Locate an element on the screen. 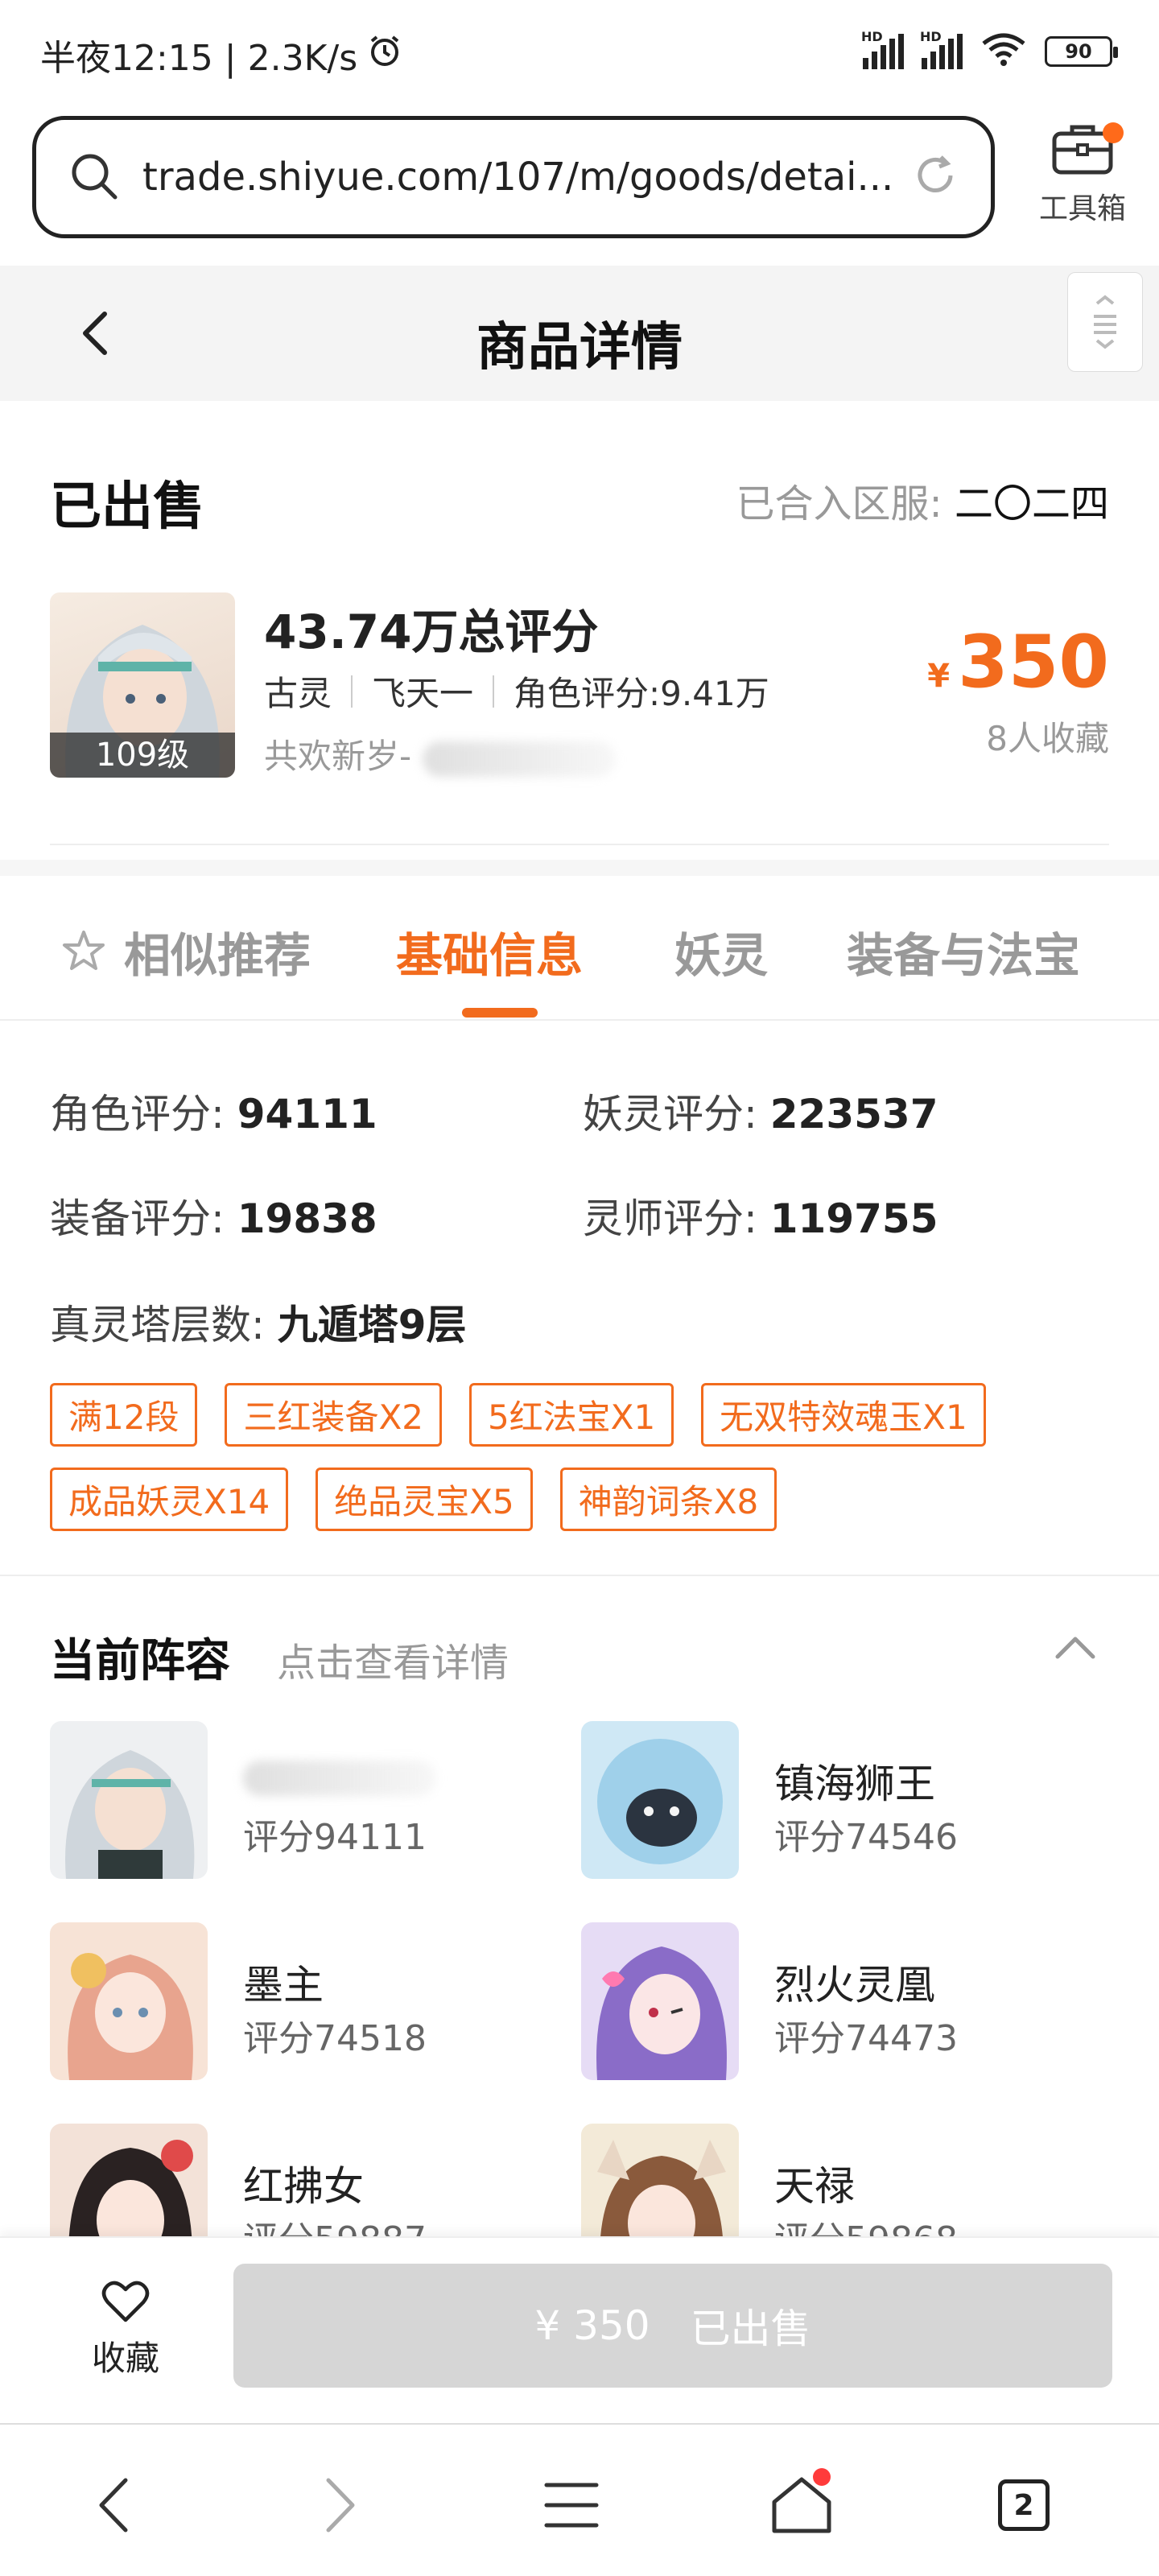  yaoling-score-row: 妖灵评分: 223537 is located at coordinates (760, 1111).